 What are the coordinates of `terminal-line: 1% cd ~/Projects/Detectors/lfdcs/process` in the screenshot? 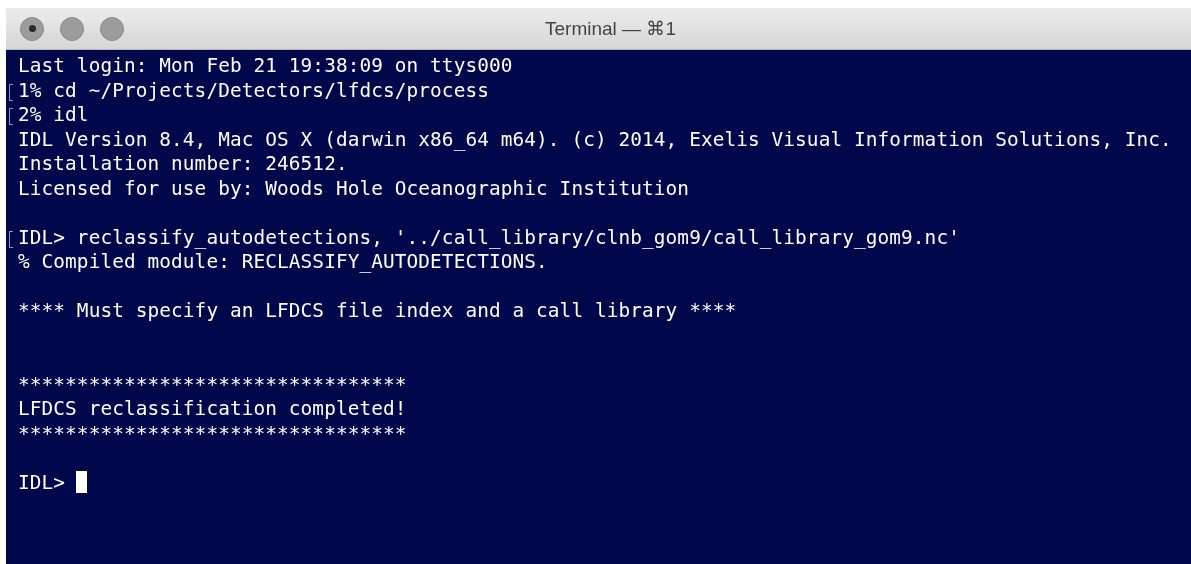 It's located at (253, 90).